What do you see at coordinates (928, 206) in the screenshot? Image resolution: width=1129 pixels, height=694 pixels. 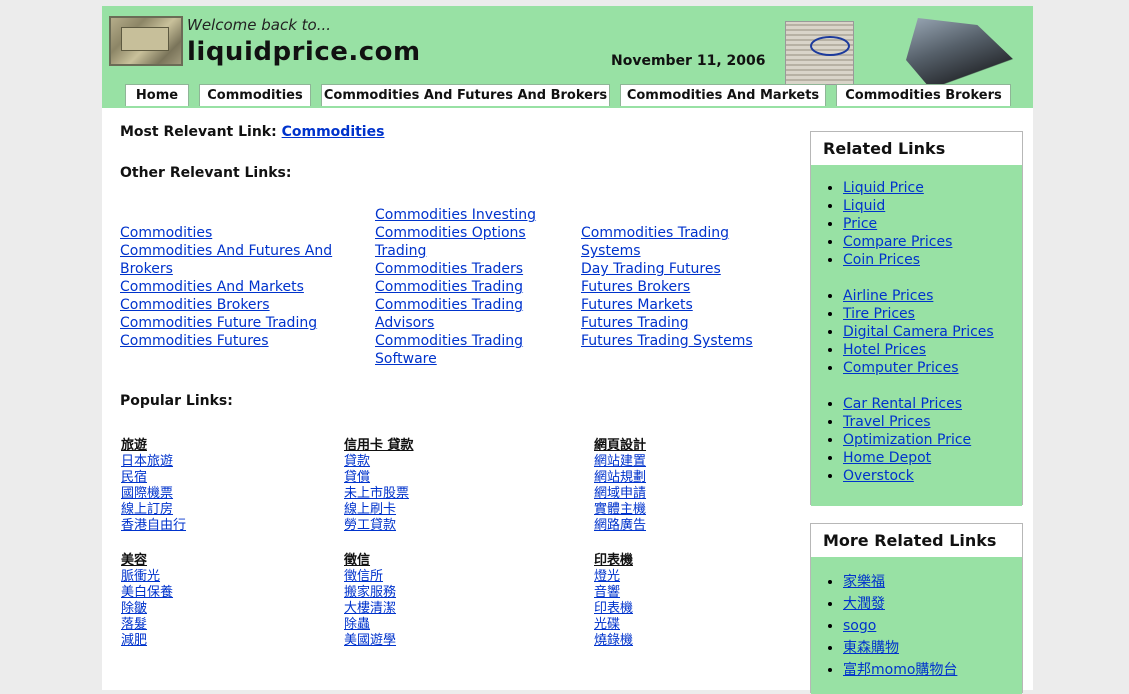 I see `list-item: Liquid` at bounding box center [928, 206].